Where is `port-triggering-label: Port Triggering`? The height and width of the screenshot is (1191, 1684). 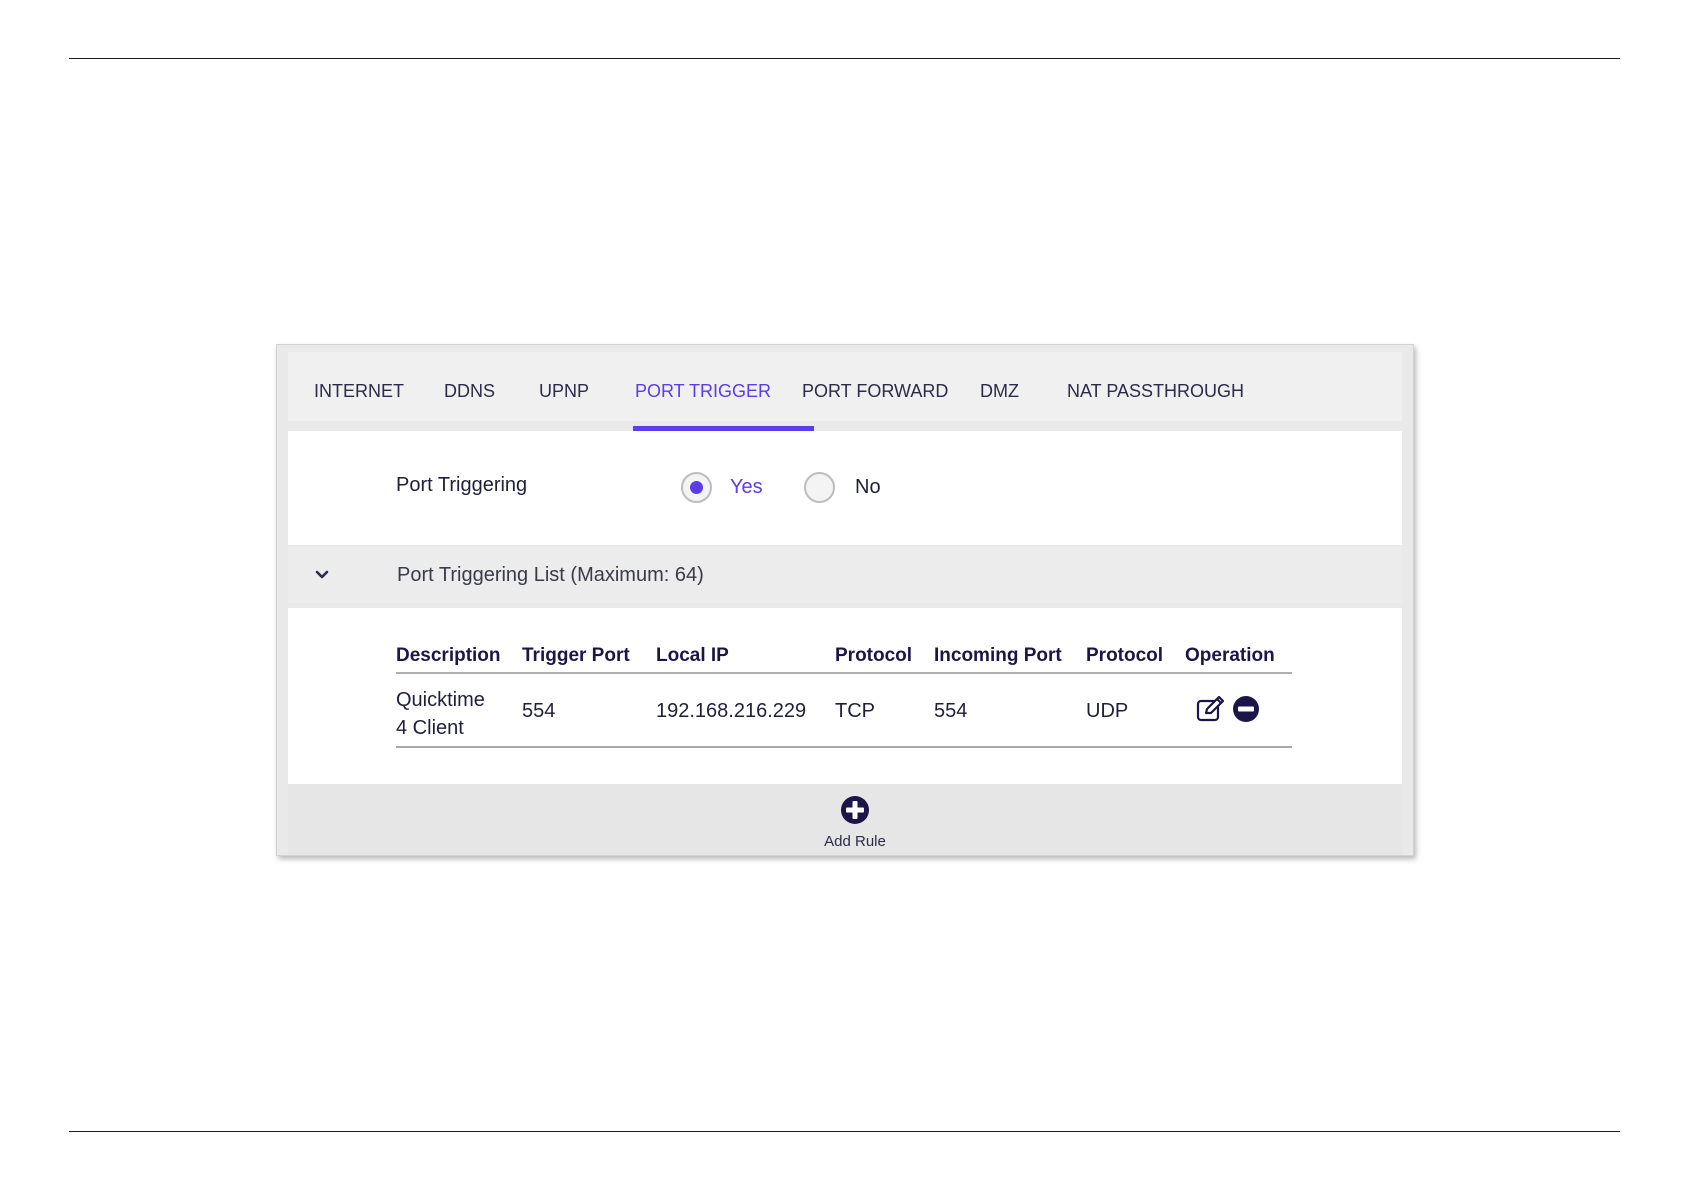 port-triggering-label: Port Triggering is located at coordinates (462, 485).